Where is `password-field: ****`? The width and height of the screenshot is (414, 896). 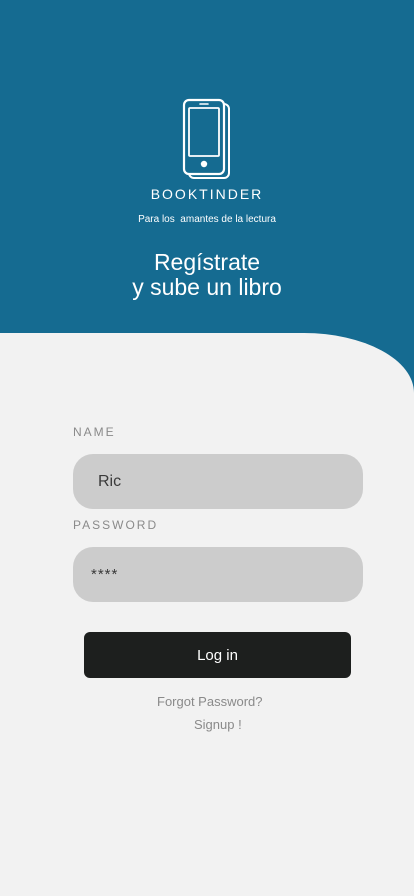 password-field: **** is located at coordinates (218, 574).